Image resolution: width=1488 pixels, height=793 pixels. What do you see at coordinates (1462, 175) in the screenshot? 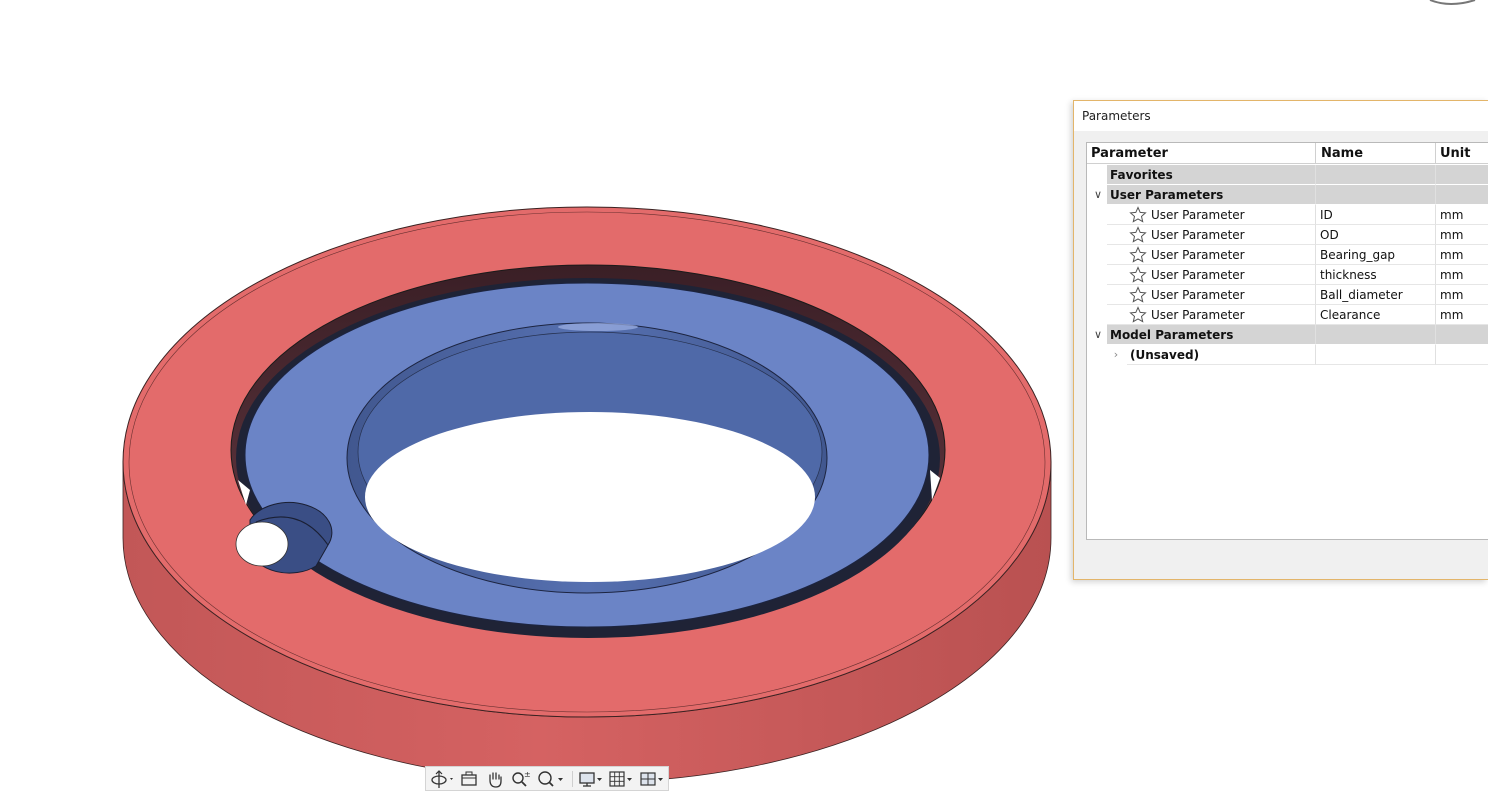
I see `favorites-unit-cell` at bounding box center [1462, 175].